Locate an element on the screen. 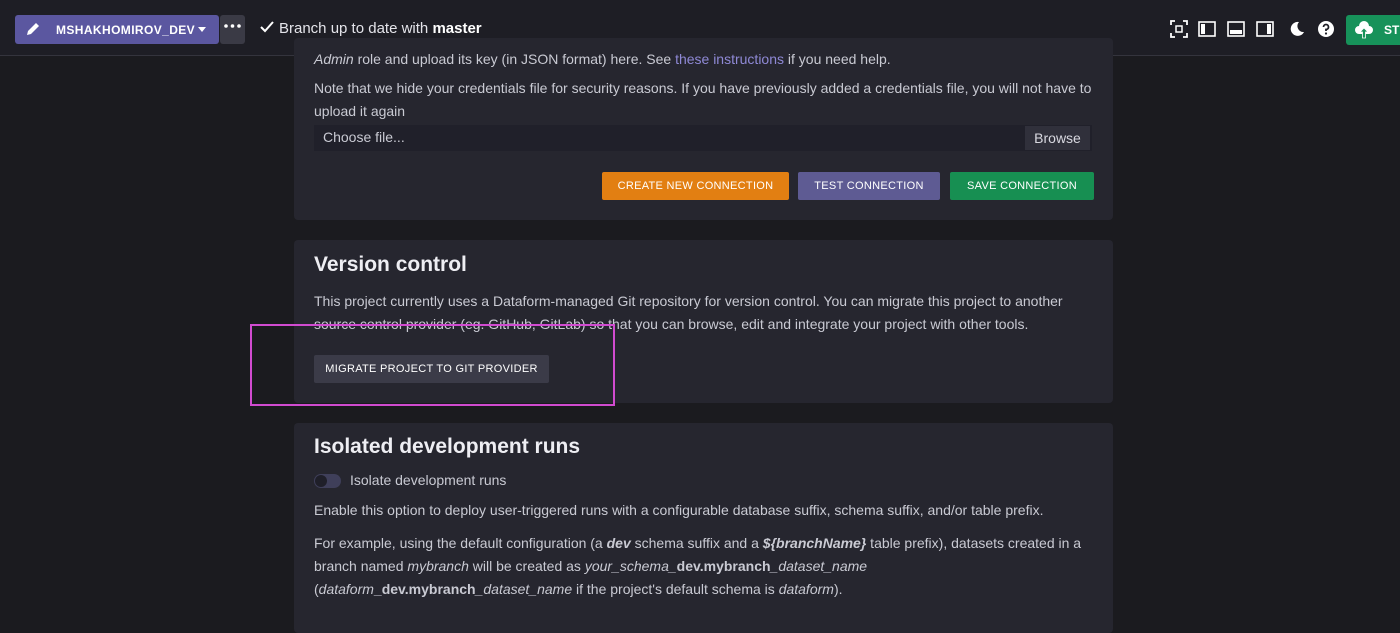 The width and height of the screenshot is (1400, 633). left-panel-icon is located at coordinates (1207, 29).